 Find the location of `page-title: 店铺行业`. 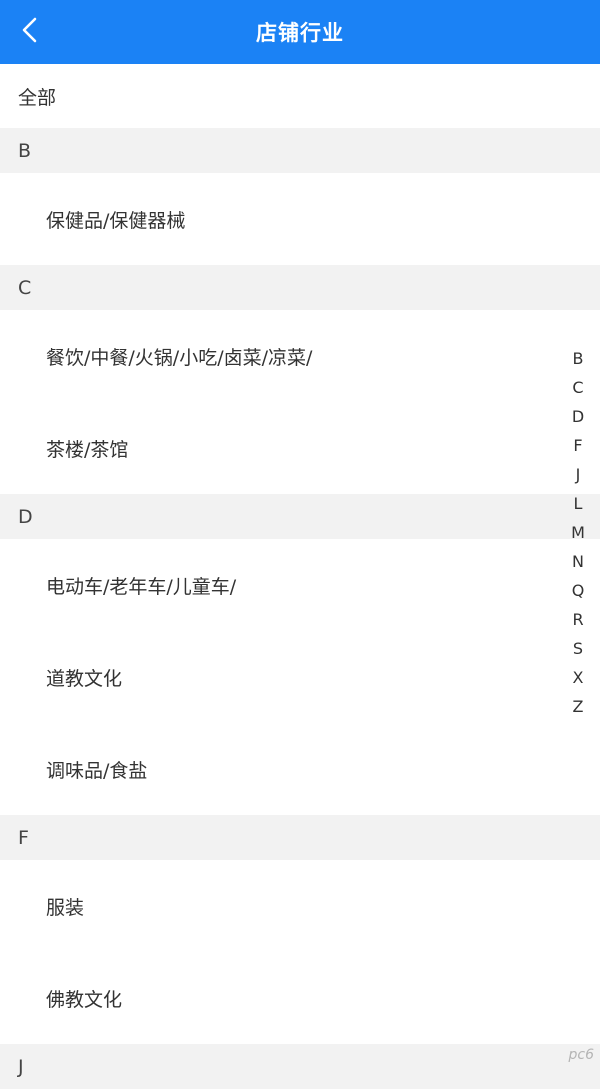

page-title: 店铺行业 is located at coordinates (300, 32).